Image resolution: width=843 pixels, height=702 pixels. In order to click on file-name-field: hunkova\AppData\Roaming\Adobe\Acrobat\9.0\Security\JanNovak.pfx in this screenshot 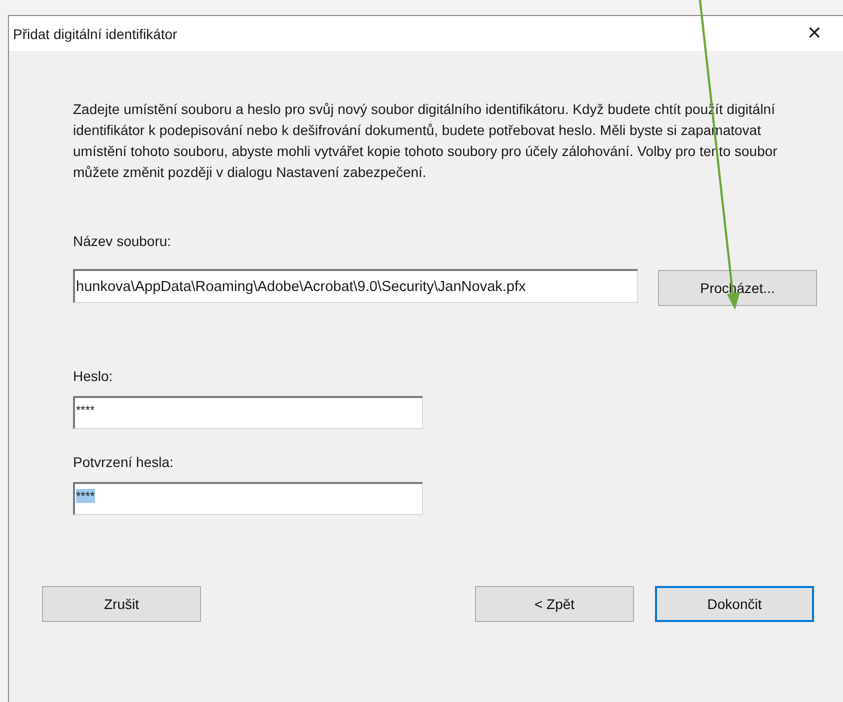, I will do `click(355, 286)`.